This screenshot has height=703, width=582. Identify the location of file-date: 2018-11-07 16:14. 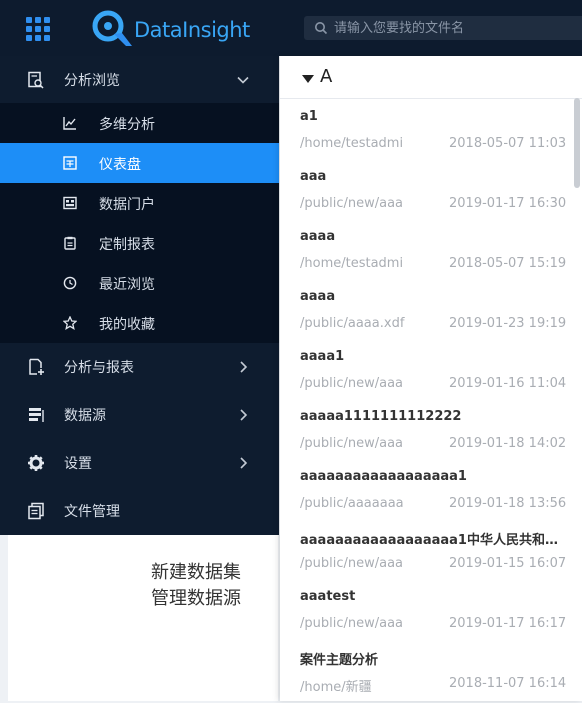
(508, 683).